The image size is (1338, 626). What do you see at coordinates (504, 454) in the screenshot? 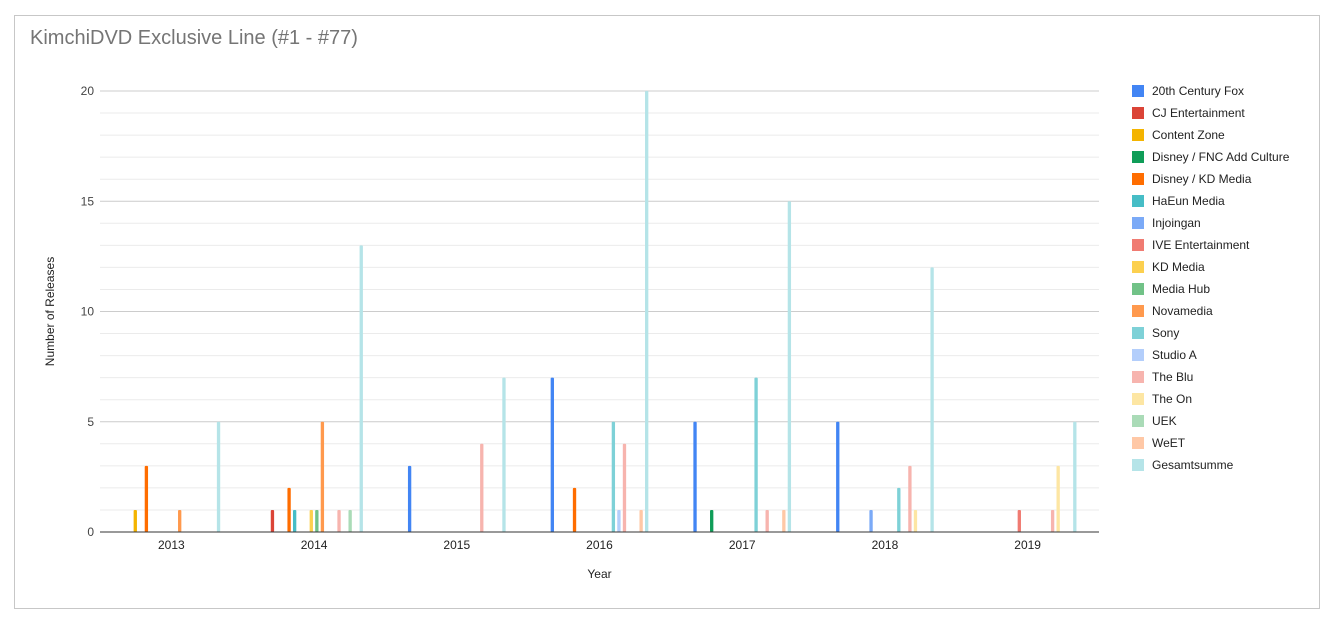
I see `bar-gesamtsumme-2015` at bounding box center [504, 454].